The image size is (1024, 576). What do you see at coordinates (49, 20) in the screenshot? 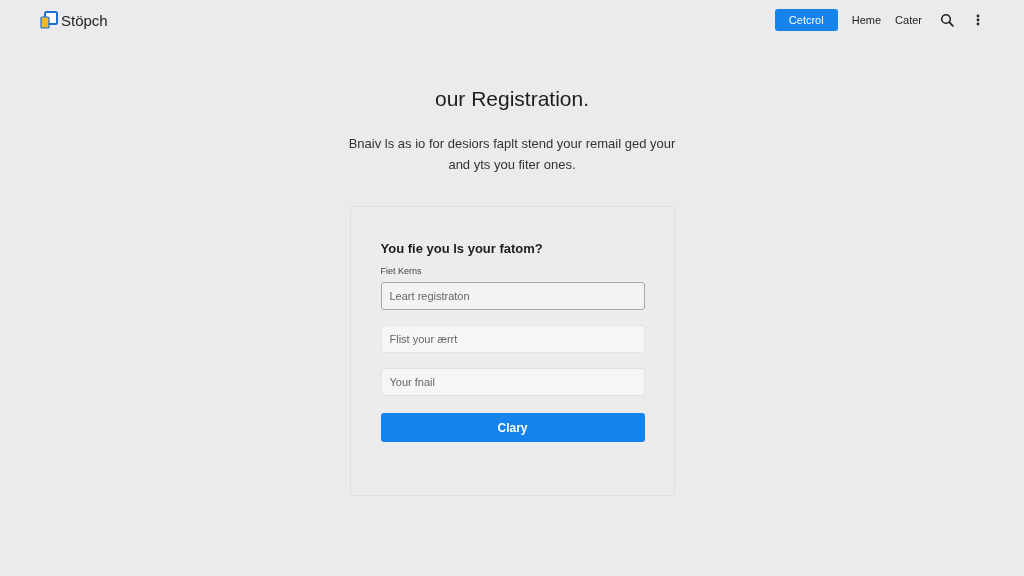
I see `logo-icon` at bounding box center [49, 20].